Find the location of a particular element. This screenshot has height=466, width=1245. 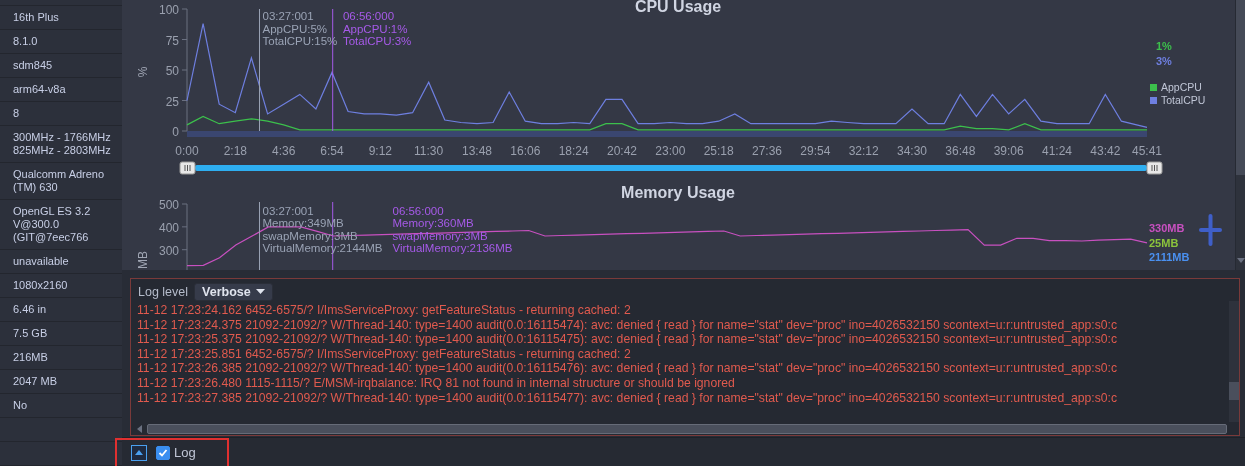

current-value: 25MB is located at coordinates (1164, 242).